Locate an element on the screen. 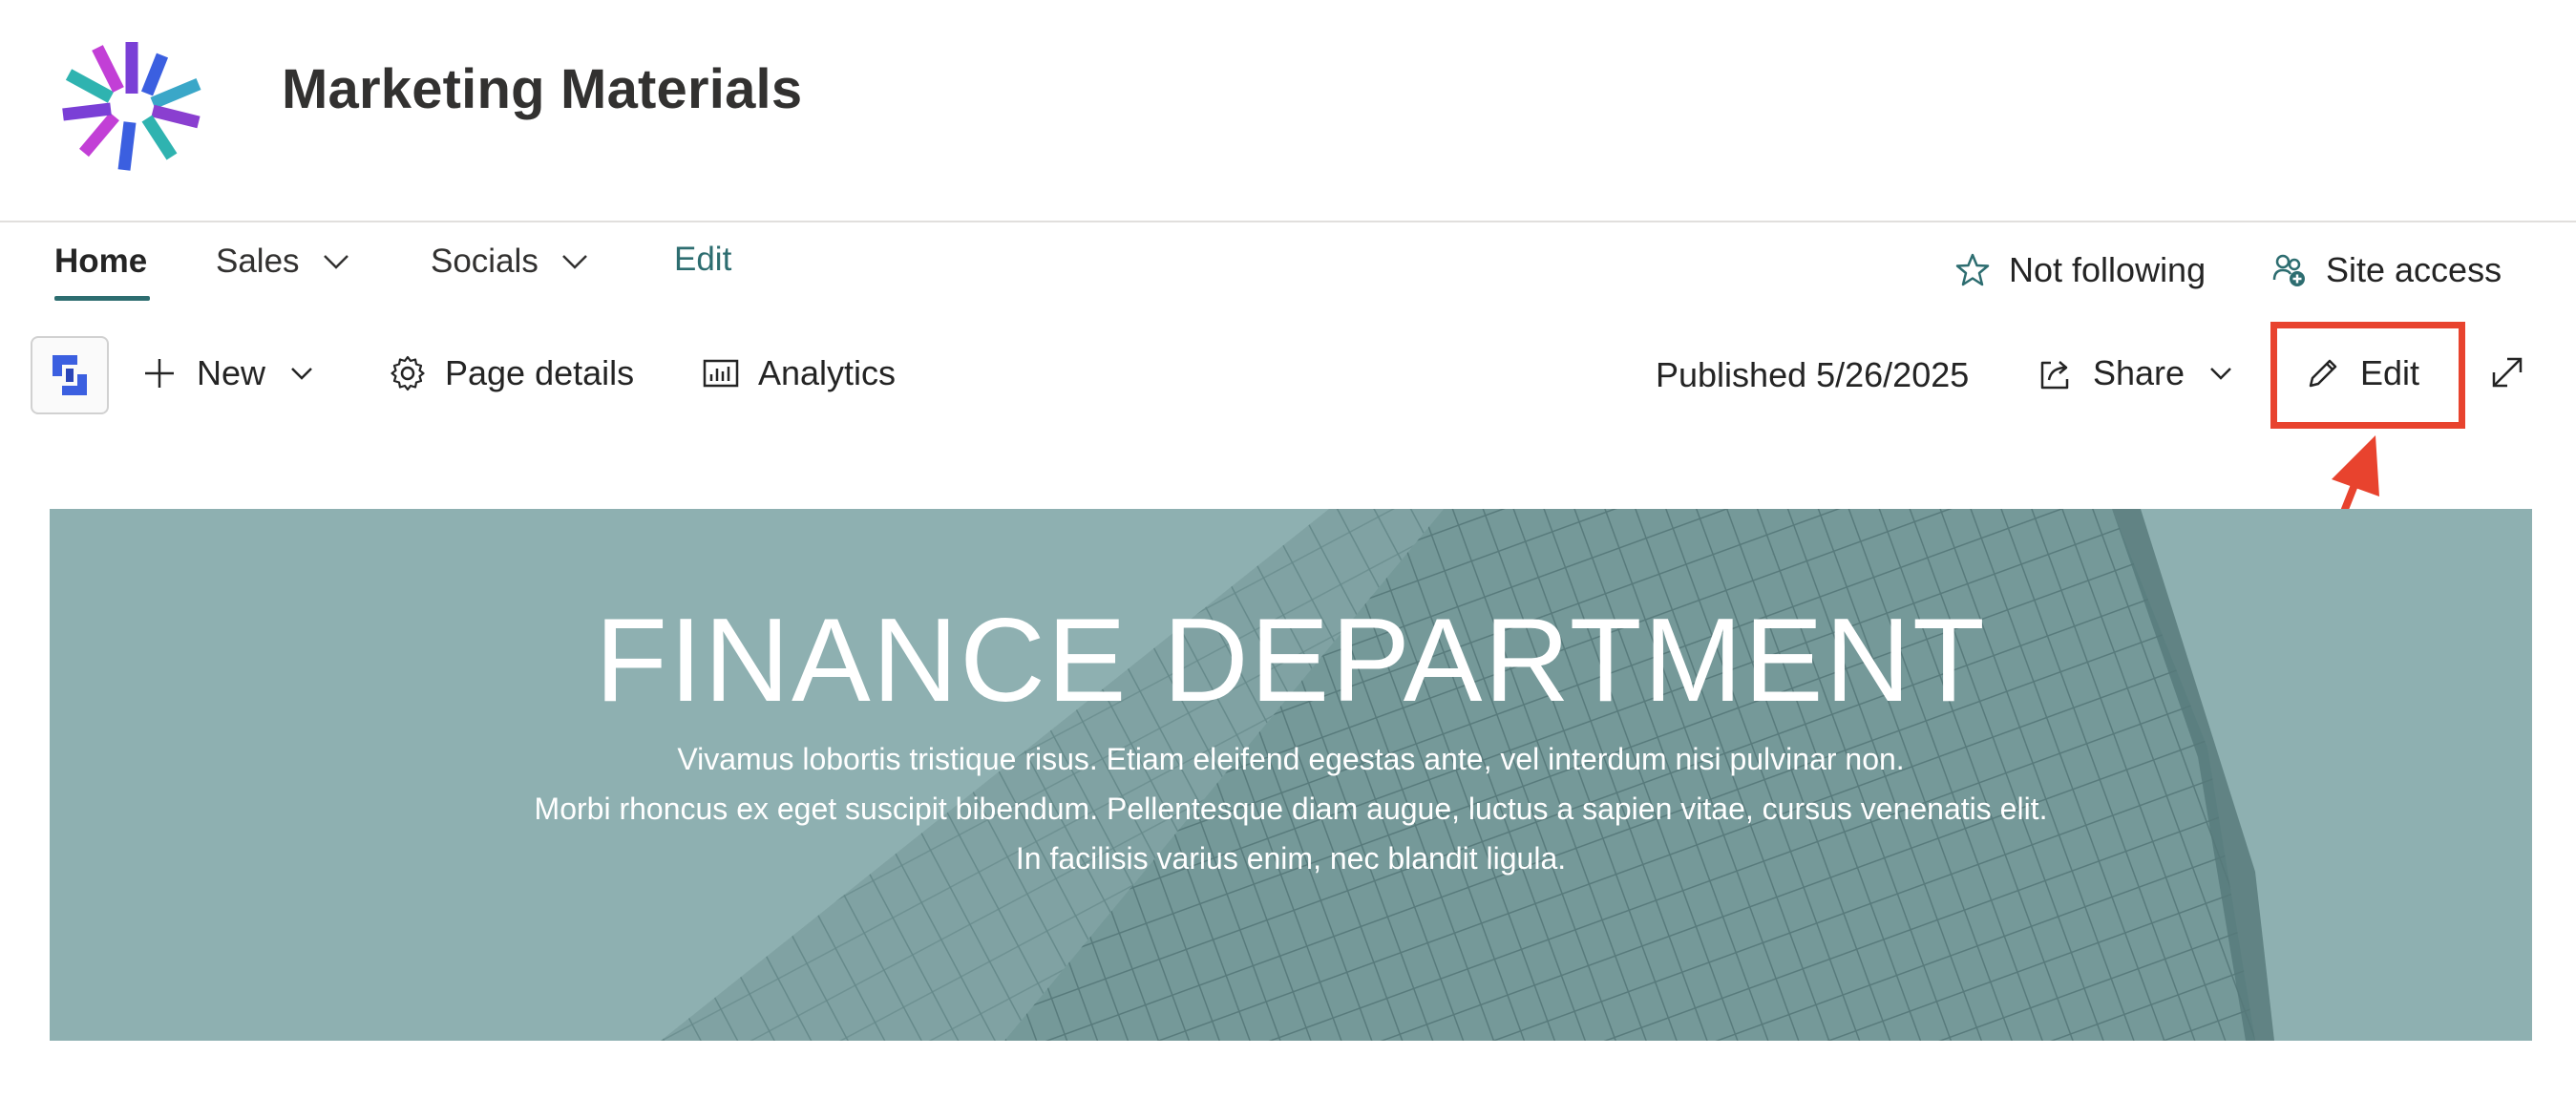  analytics-label: Analytics is located at coordinates (827, 372).